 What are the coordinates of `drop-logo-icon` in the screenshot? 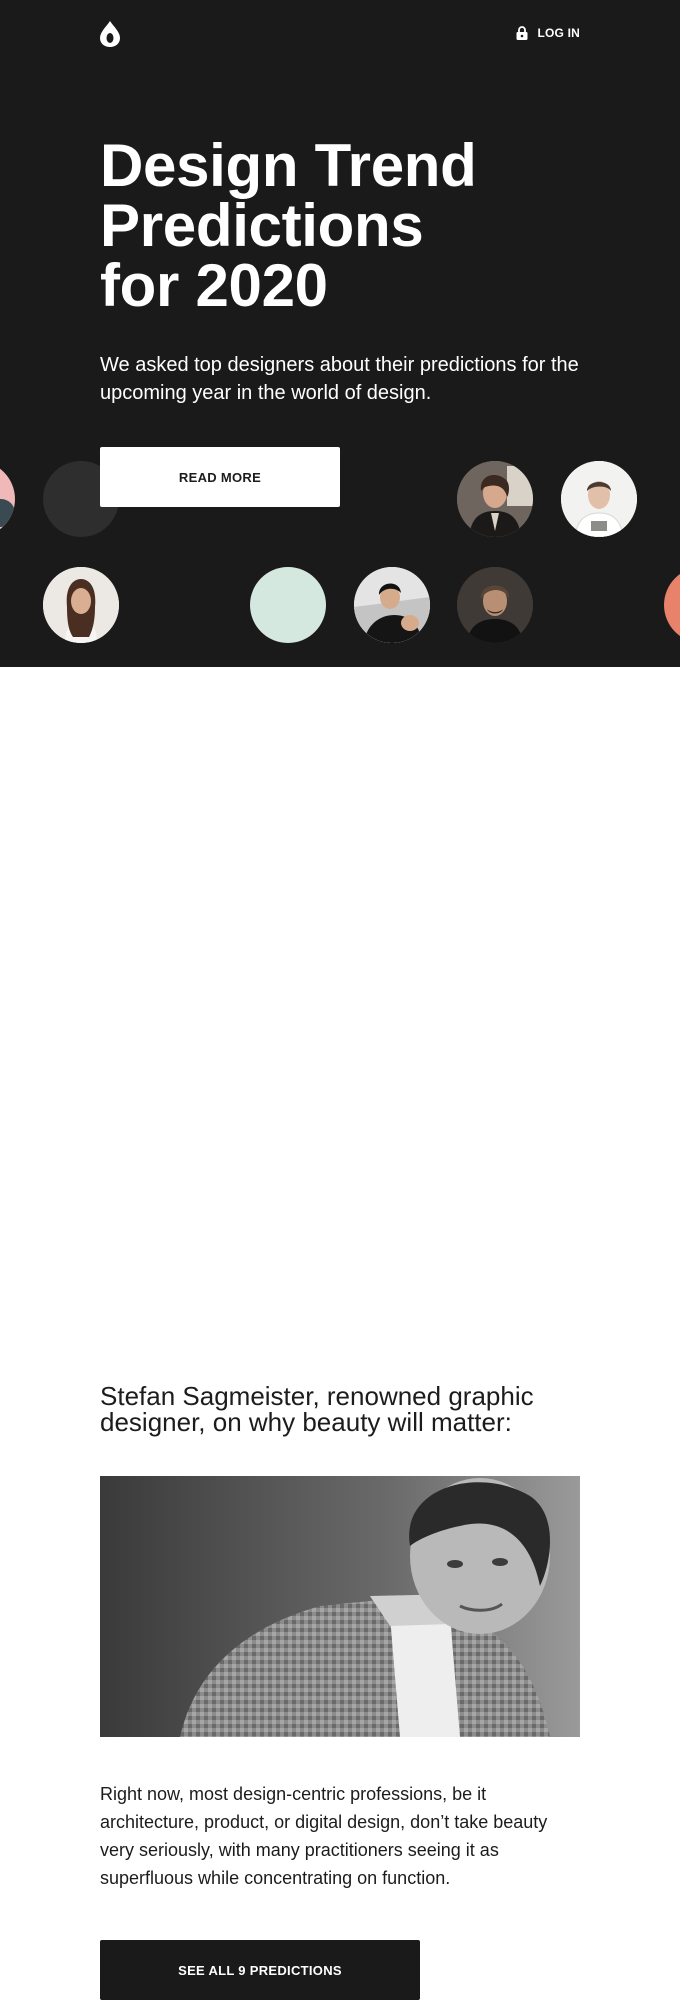 It's located at (110, 34).